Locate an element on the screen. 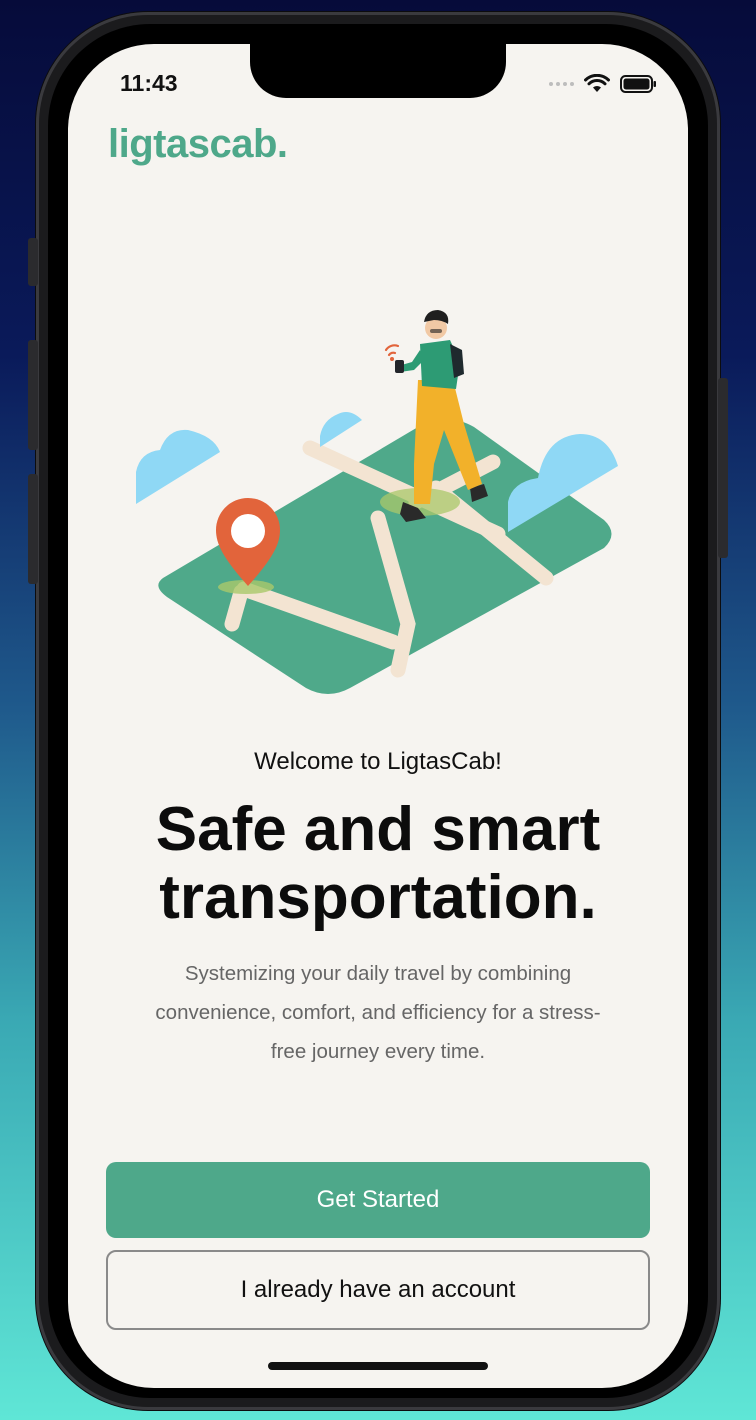 The width and height of the screenshot is (756, 1420). headline-line: transportation. is located at coordinates (378, 897).